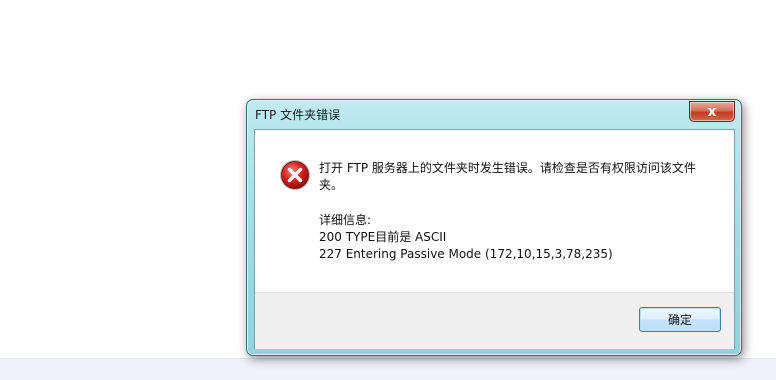 The height and width of the screenshot is (380, 776). I want to click on dialog-title: FTP 文件夹错误, so click(298, 115).